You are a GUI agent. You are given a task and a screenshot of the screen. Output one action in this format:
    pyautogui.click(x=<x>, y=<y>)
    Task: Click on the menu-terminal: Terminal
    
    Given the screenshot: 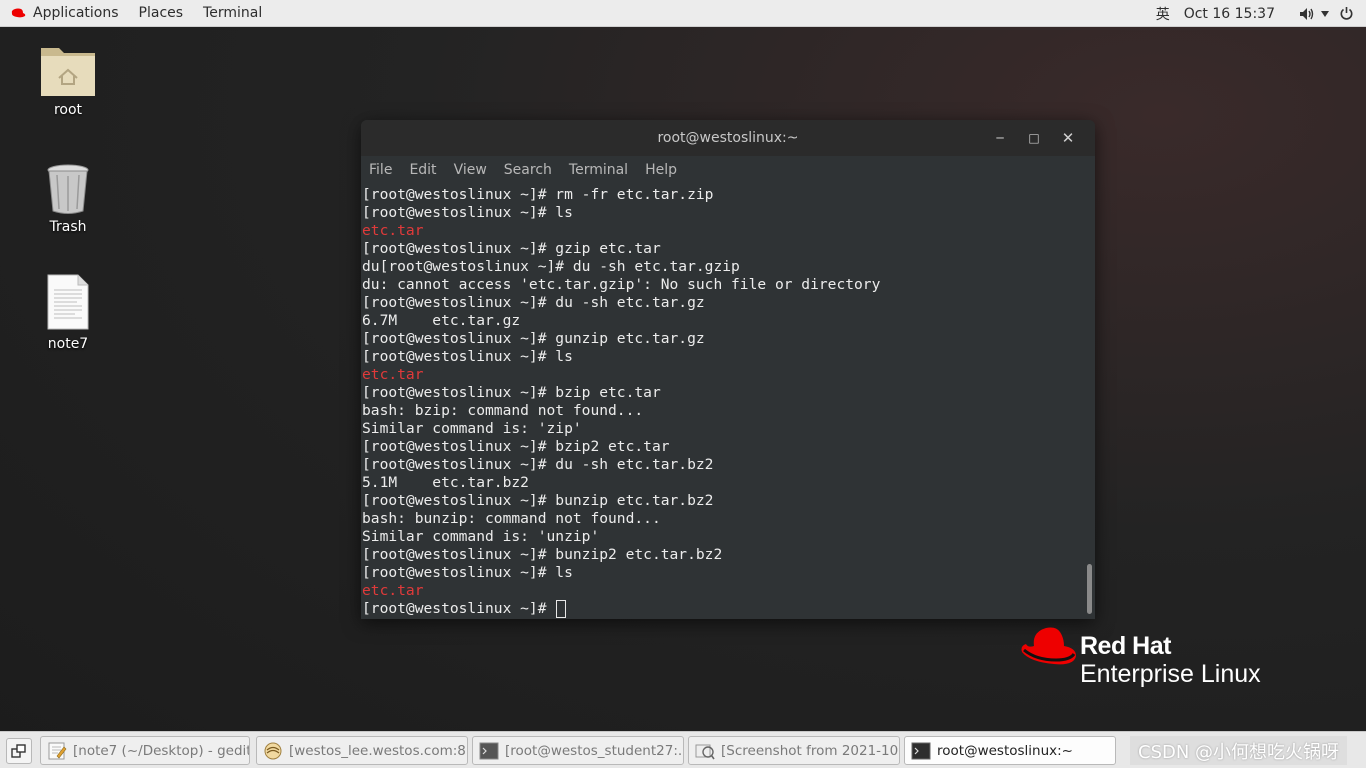 What is the action you would take?
    pyautogui.click(x=598, y=170)
    